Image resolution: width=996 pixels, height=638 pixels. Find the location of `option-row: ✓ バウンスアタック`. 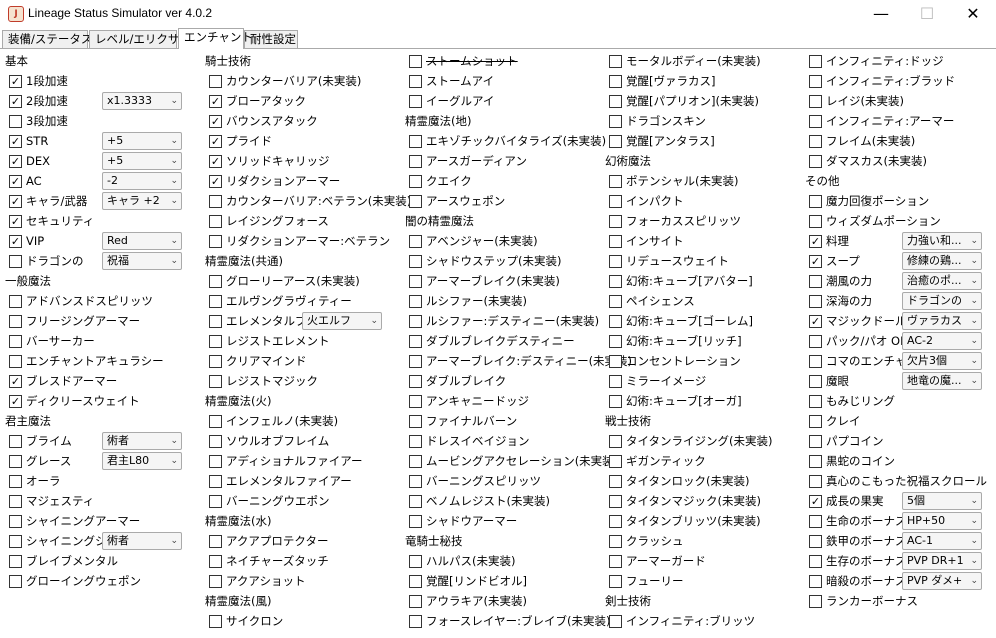

option-row: ✓ バウンスアタック is located at coordinates (299, 121).